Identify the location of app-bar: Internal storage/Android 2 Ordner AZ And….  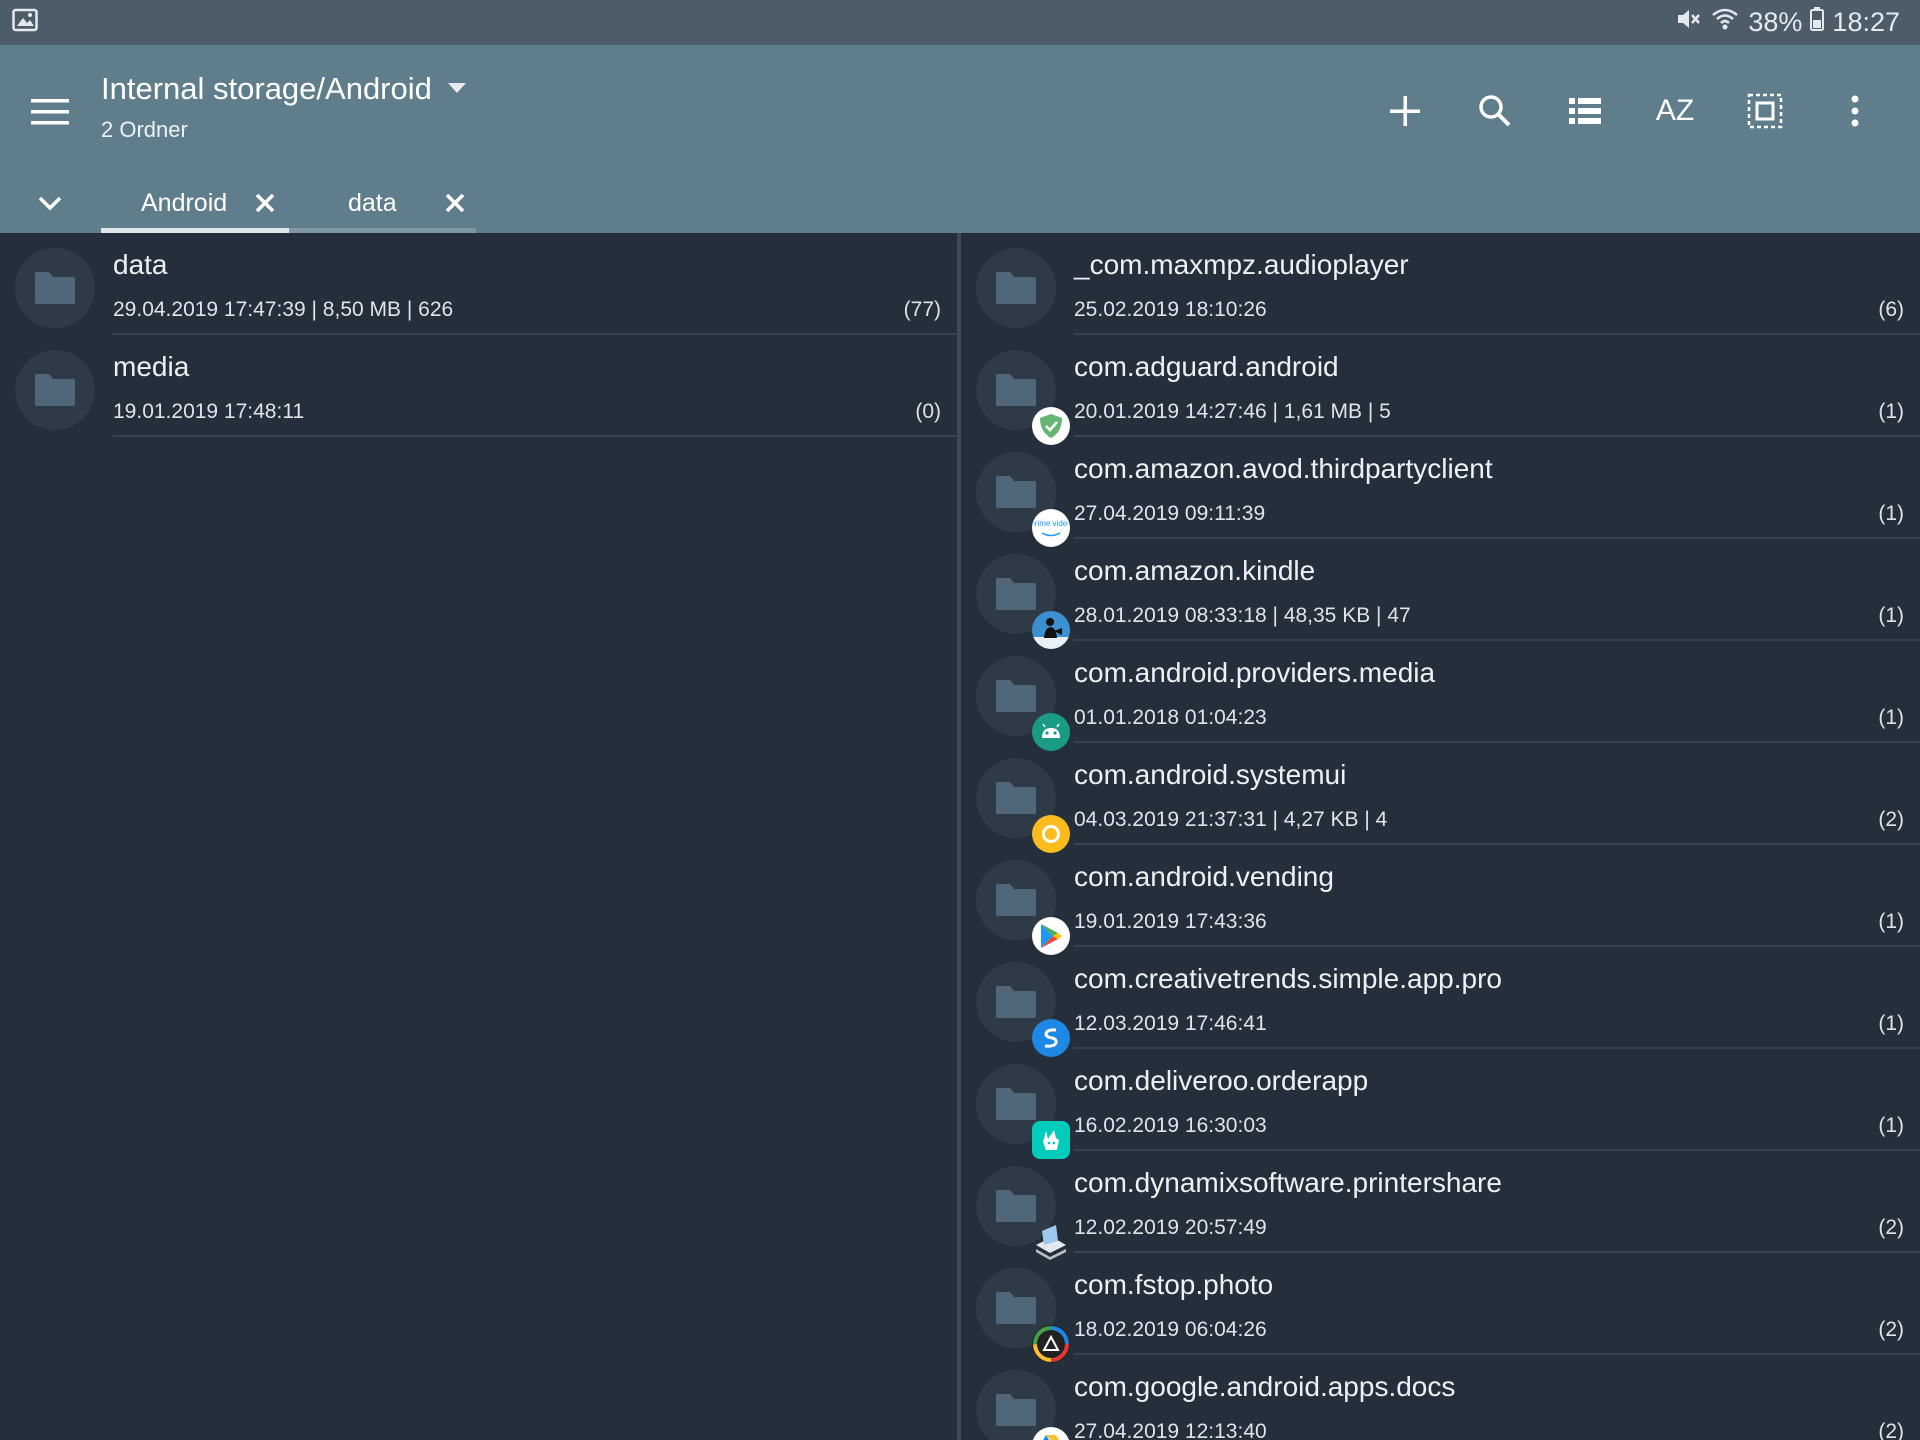
(960, 139).